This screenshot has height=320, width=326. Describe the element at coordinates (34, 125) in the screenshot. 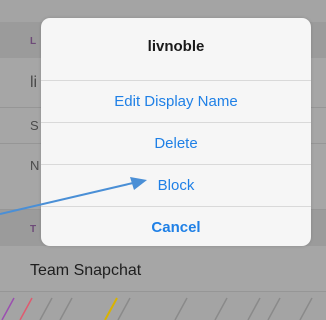

I see `list-row-2-label: S` at that location.